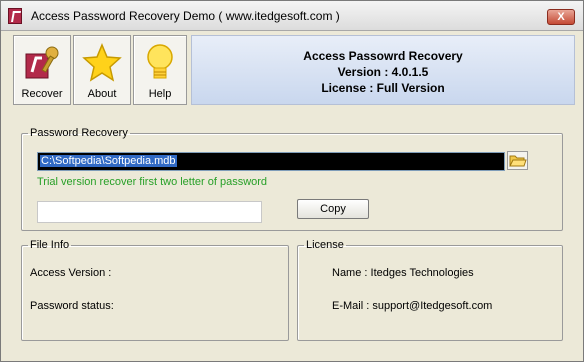 This screenshot has height=362, width=584. Describe the element at coordinates (430, 290) in the screenshot. I see `license-group: License` at that location.